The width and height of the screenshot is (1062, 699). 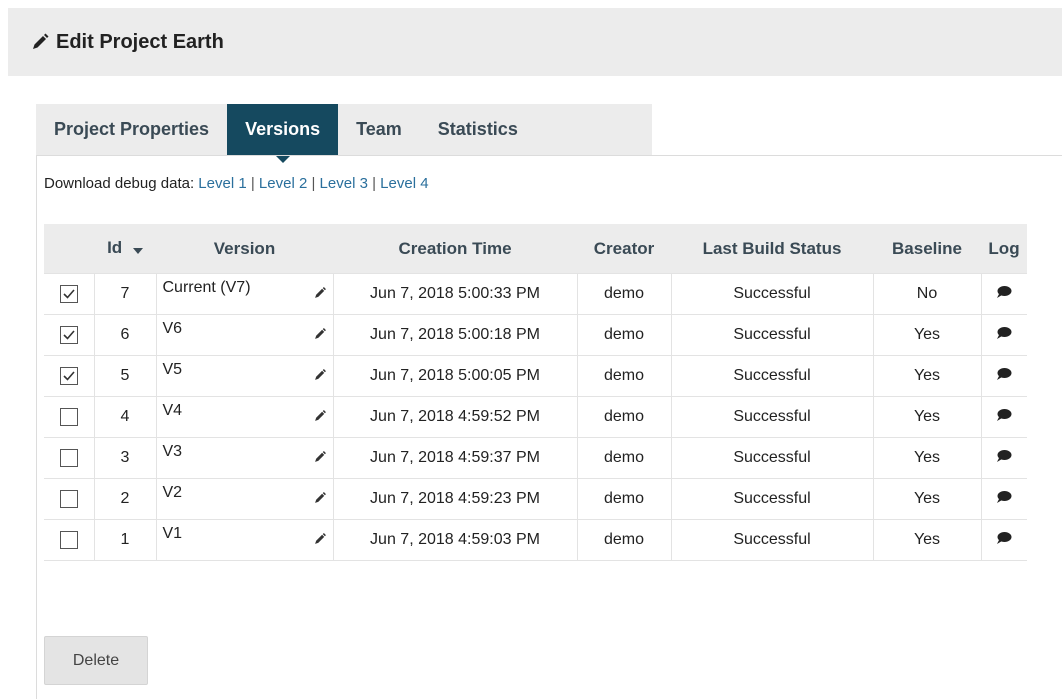 I want to click on id-cell: 6, so click(x=125, y=335).